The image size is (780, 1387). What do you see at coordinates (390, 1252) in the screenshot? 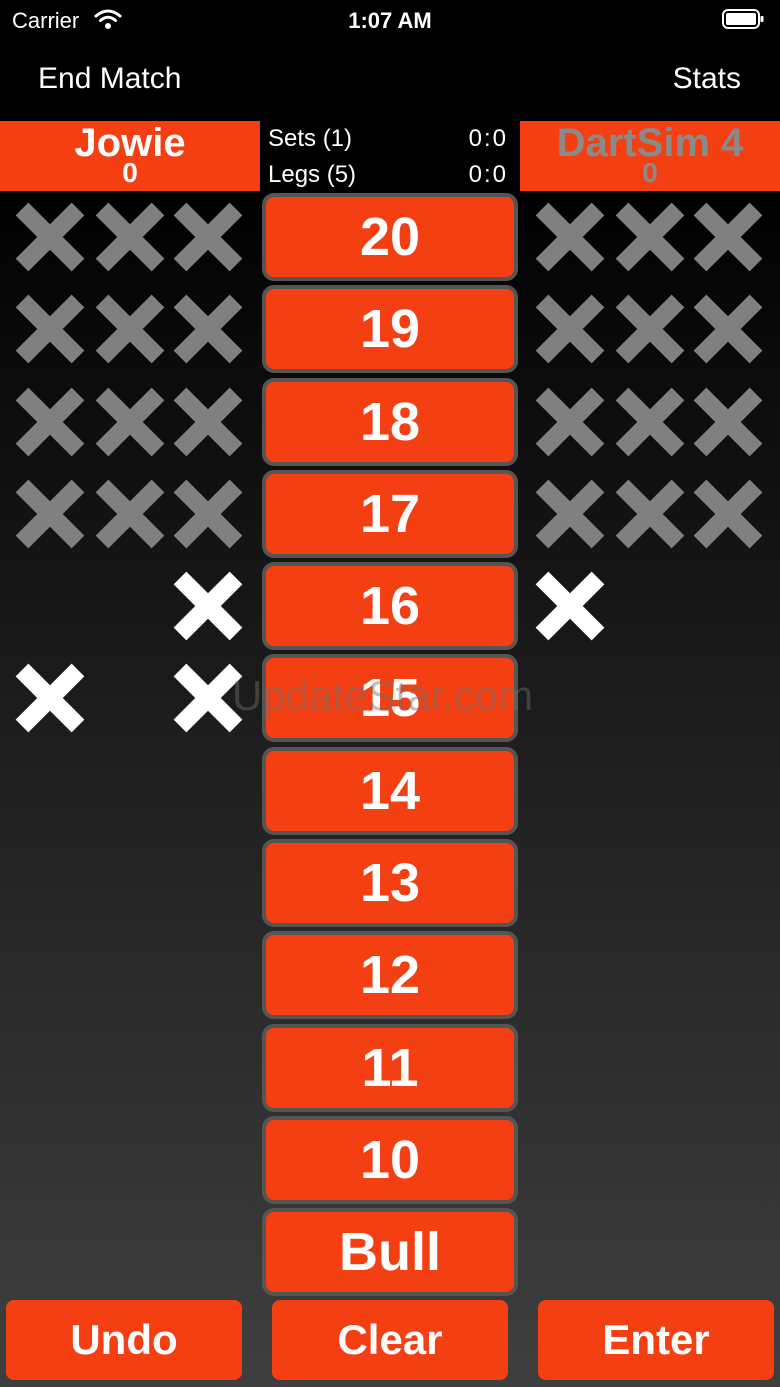
I see `number-button-bull: Bull` at bounding box center [390, 1252].